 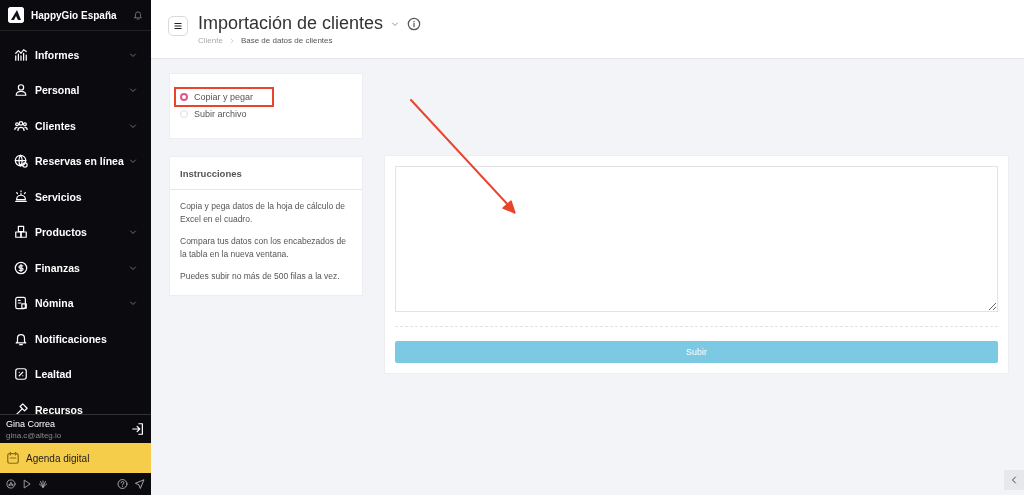 What do you see at coordinates (75, 403) in the screenshot?
I see `nav-item: Recursos` at bounding box center [75, 403].